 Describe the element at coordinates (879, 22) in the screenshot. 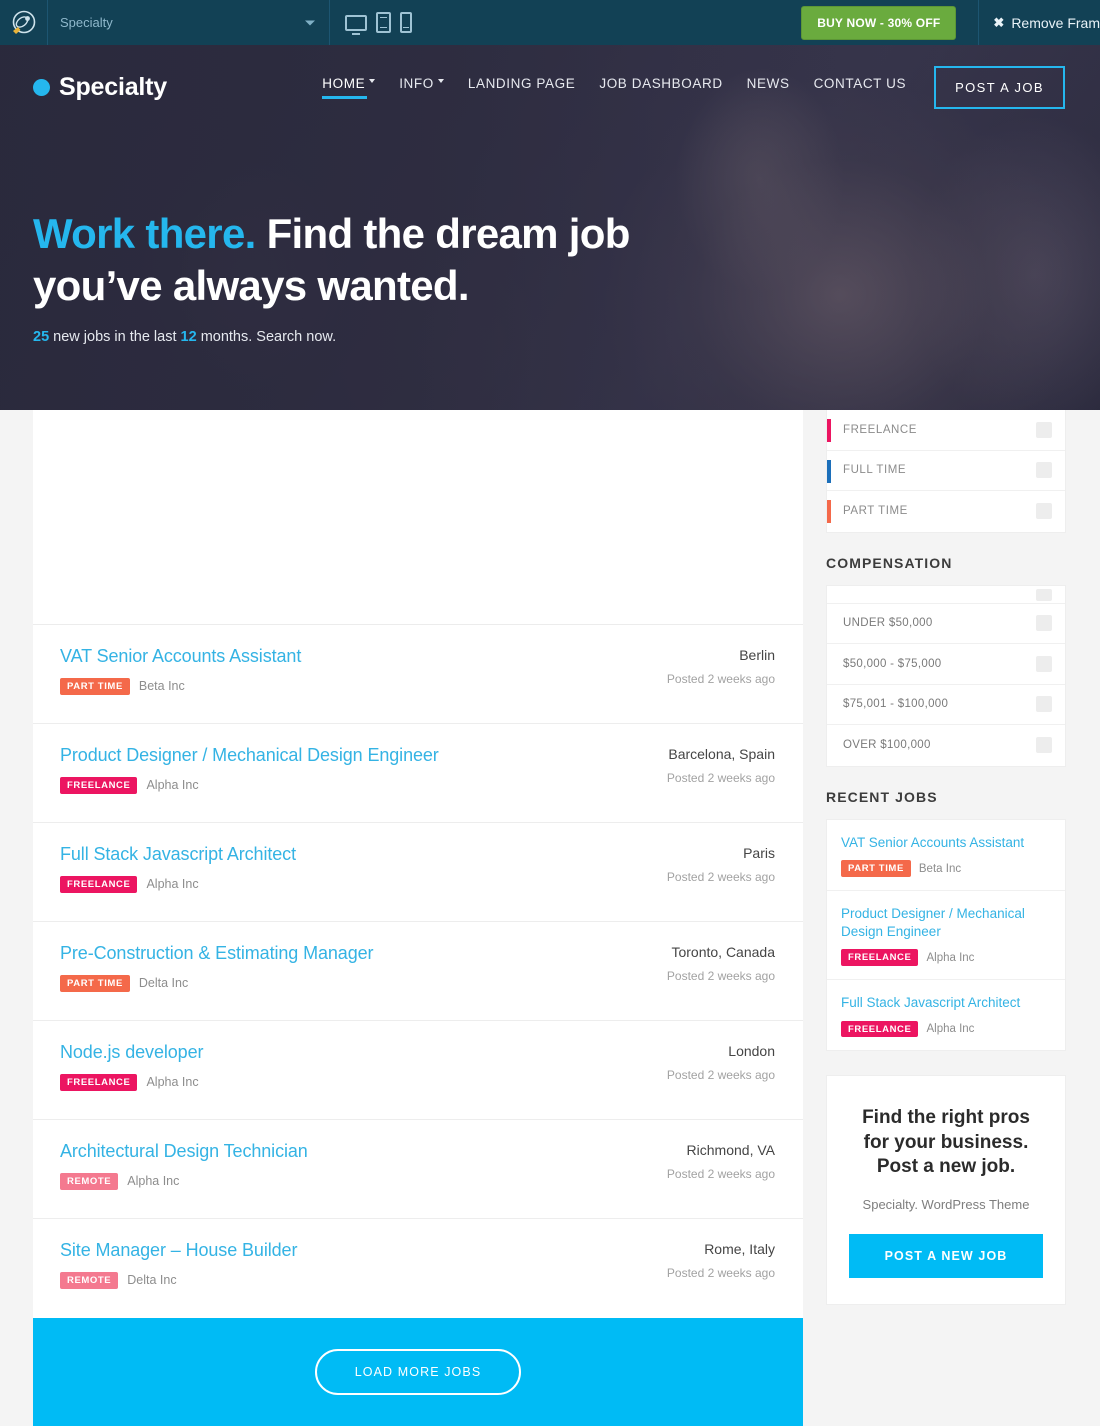

I see `buy-now-button: BUY NOW - 30% OFF` at that location.